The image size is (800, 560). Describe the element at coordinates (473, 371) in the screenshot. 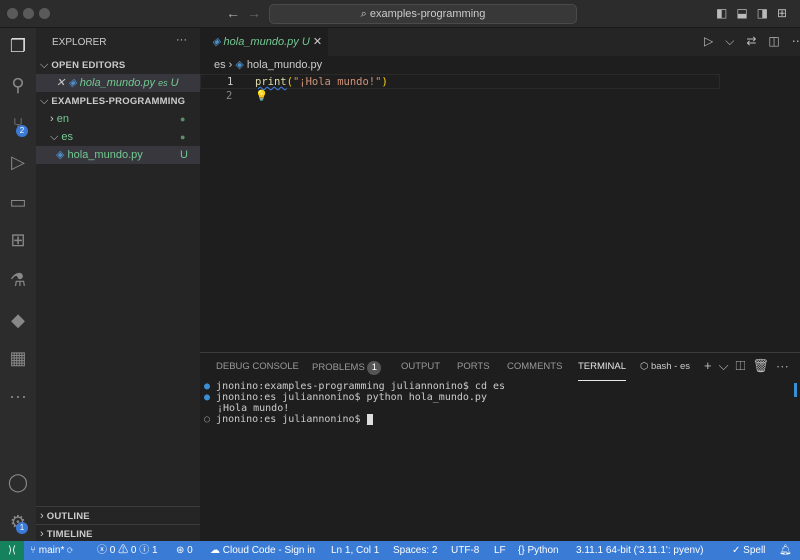

I see `tab-ports: PORTS` at that location.